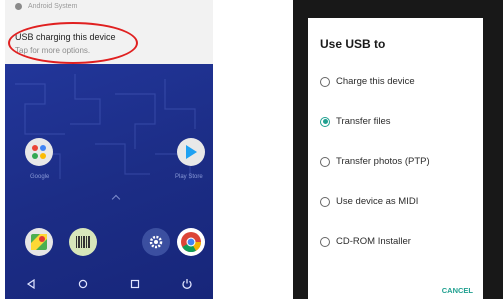 This screenshot has height=299, width=503. Describe the element at coordinates (363, 121) in the screenshot. I see `option-label: Transfer files` at that location.